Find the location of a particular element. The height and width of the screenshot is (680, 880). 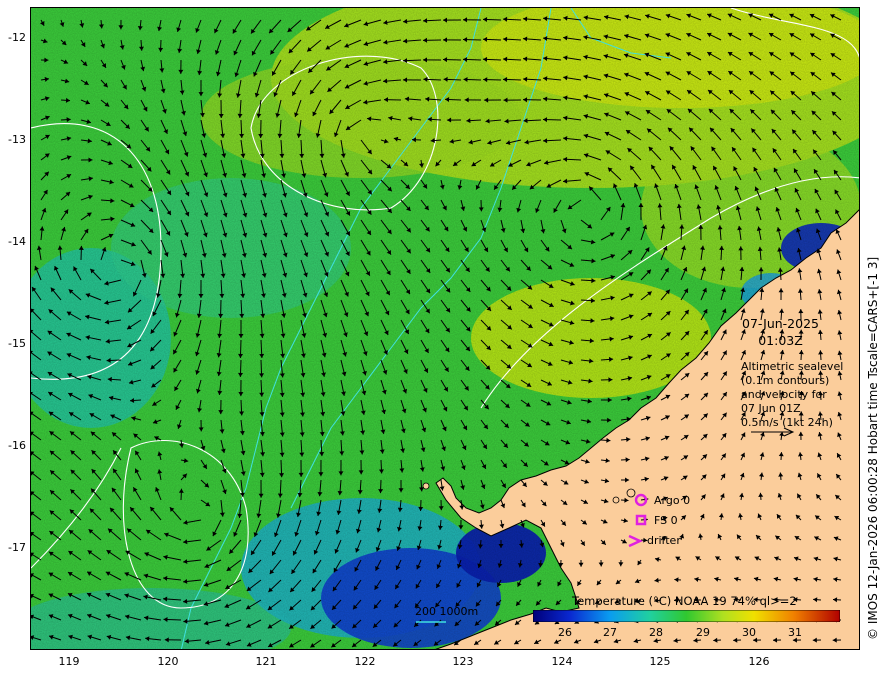

lon-tick: 125 is located at coordinates (660, 661).